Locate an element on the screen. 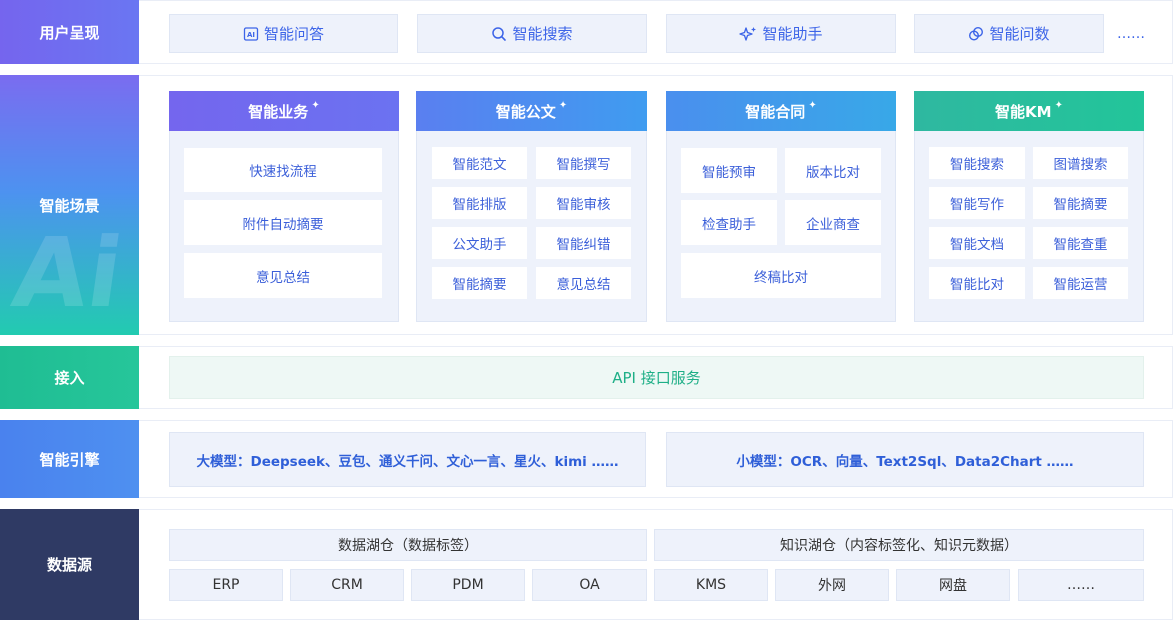 This screenshot has width=1175, height=623. document-column-title: 智能公文 is located at coordinates (525, 111).